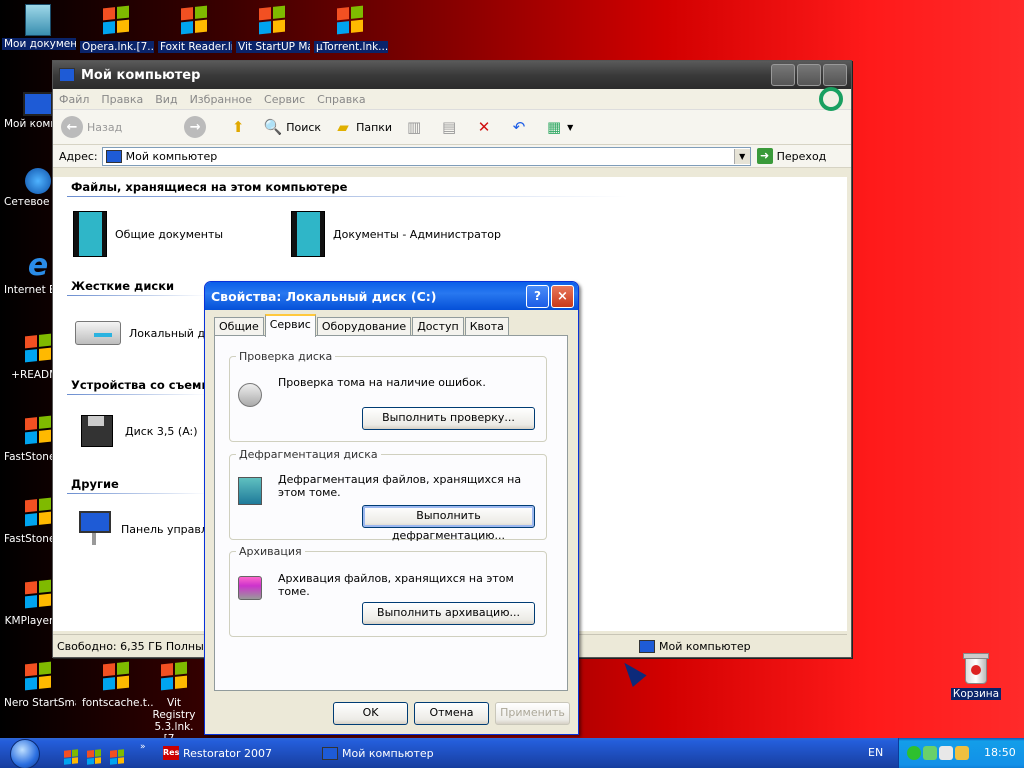 Image resolution: width=1024 pixels, height=768 pixels. I want to click on item-local-disk: Локальный дис, so click(146, 333).